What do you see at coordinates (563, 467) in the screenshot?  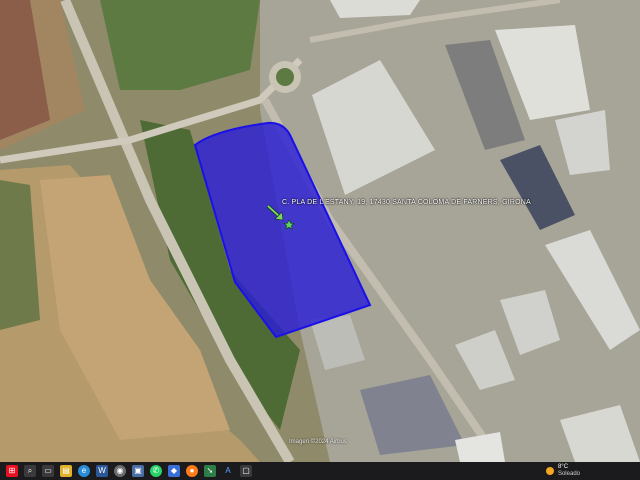 I see `weather-temp: 8°C` at bounding box center [563, 467].